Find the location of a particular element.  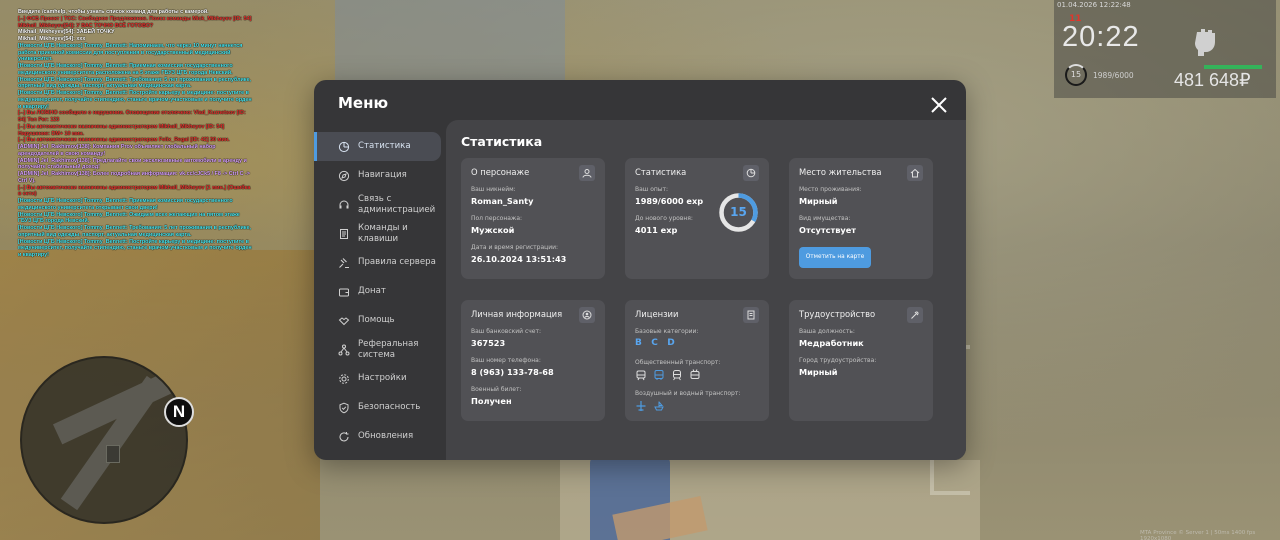

sidebar-item-donate: Донат is located at coordinates (380, 291).